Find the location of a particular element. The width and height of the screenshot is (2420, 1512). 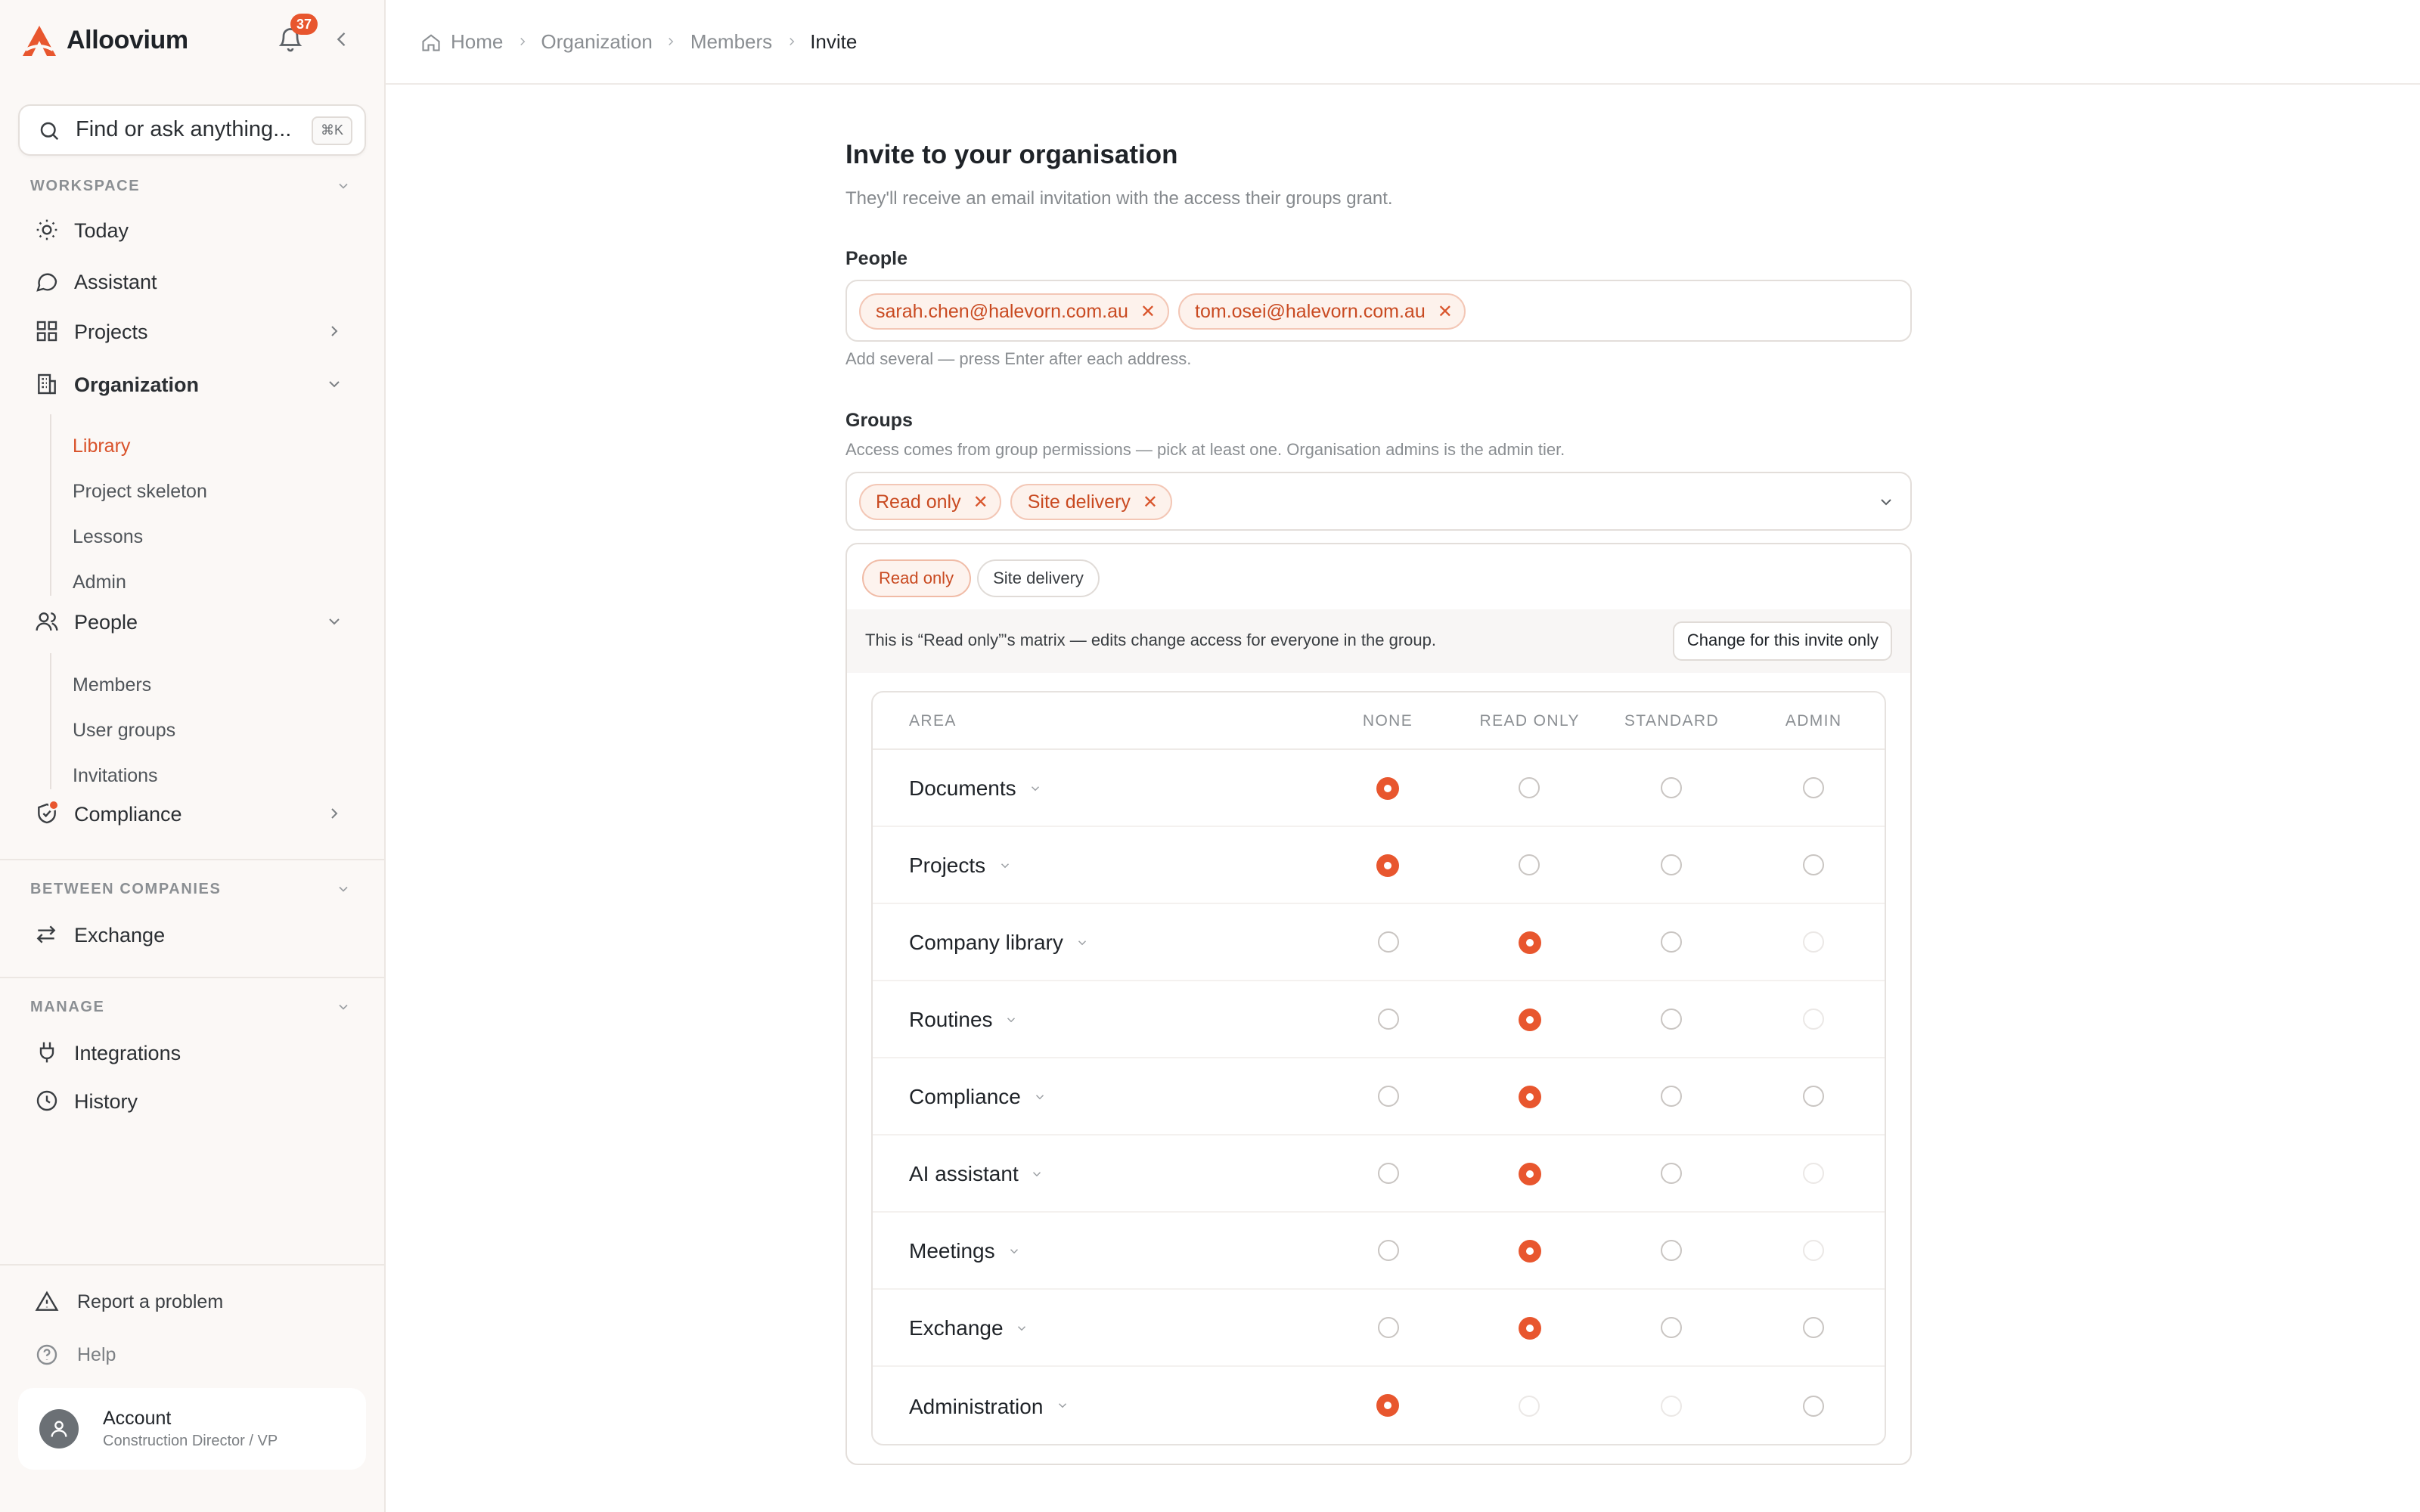

tab-site-delivery: Site delivery is located at coordinates (1038, 578).